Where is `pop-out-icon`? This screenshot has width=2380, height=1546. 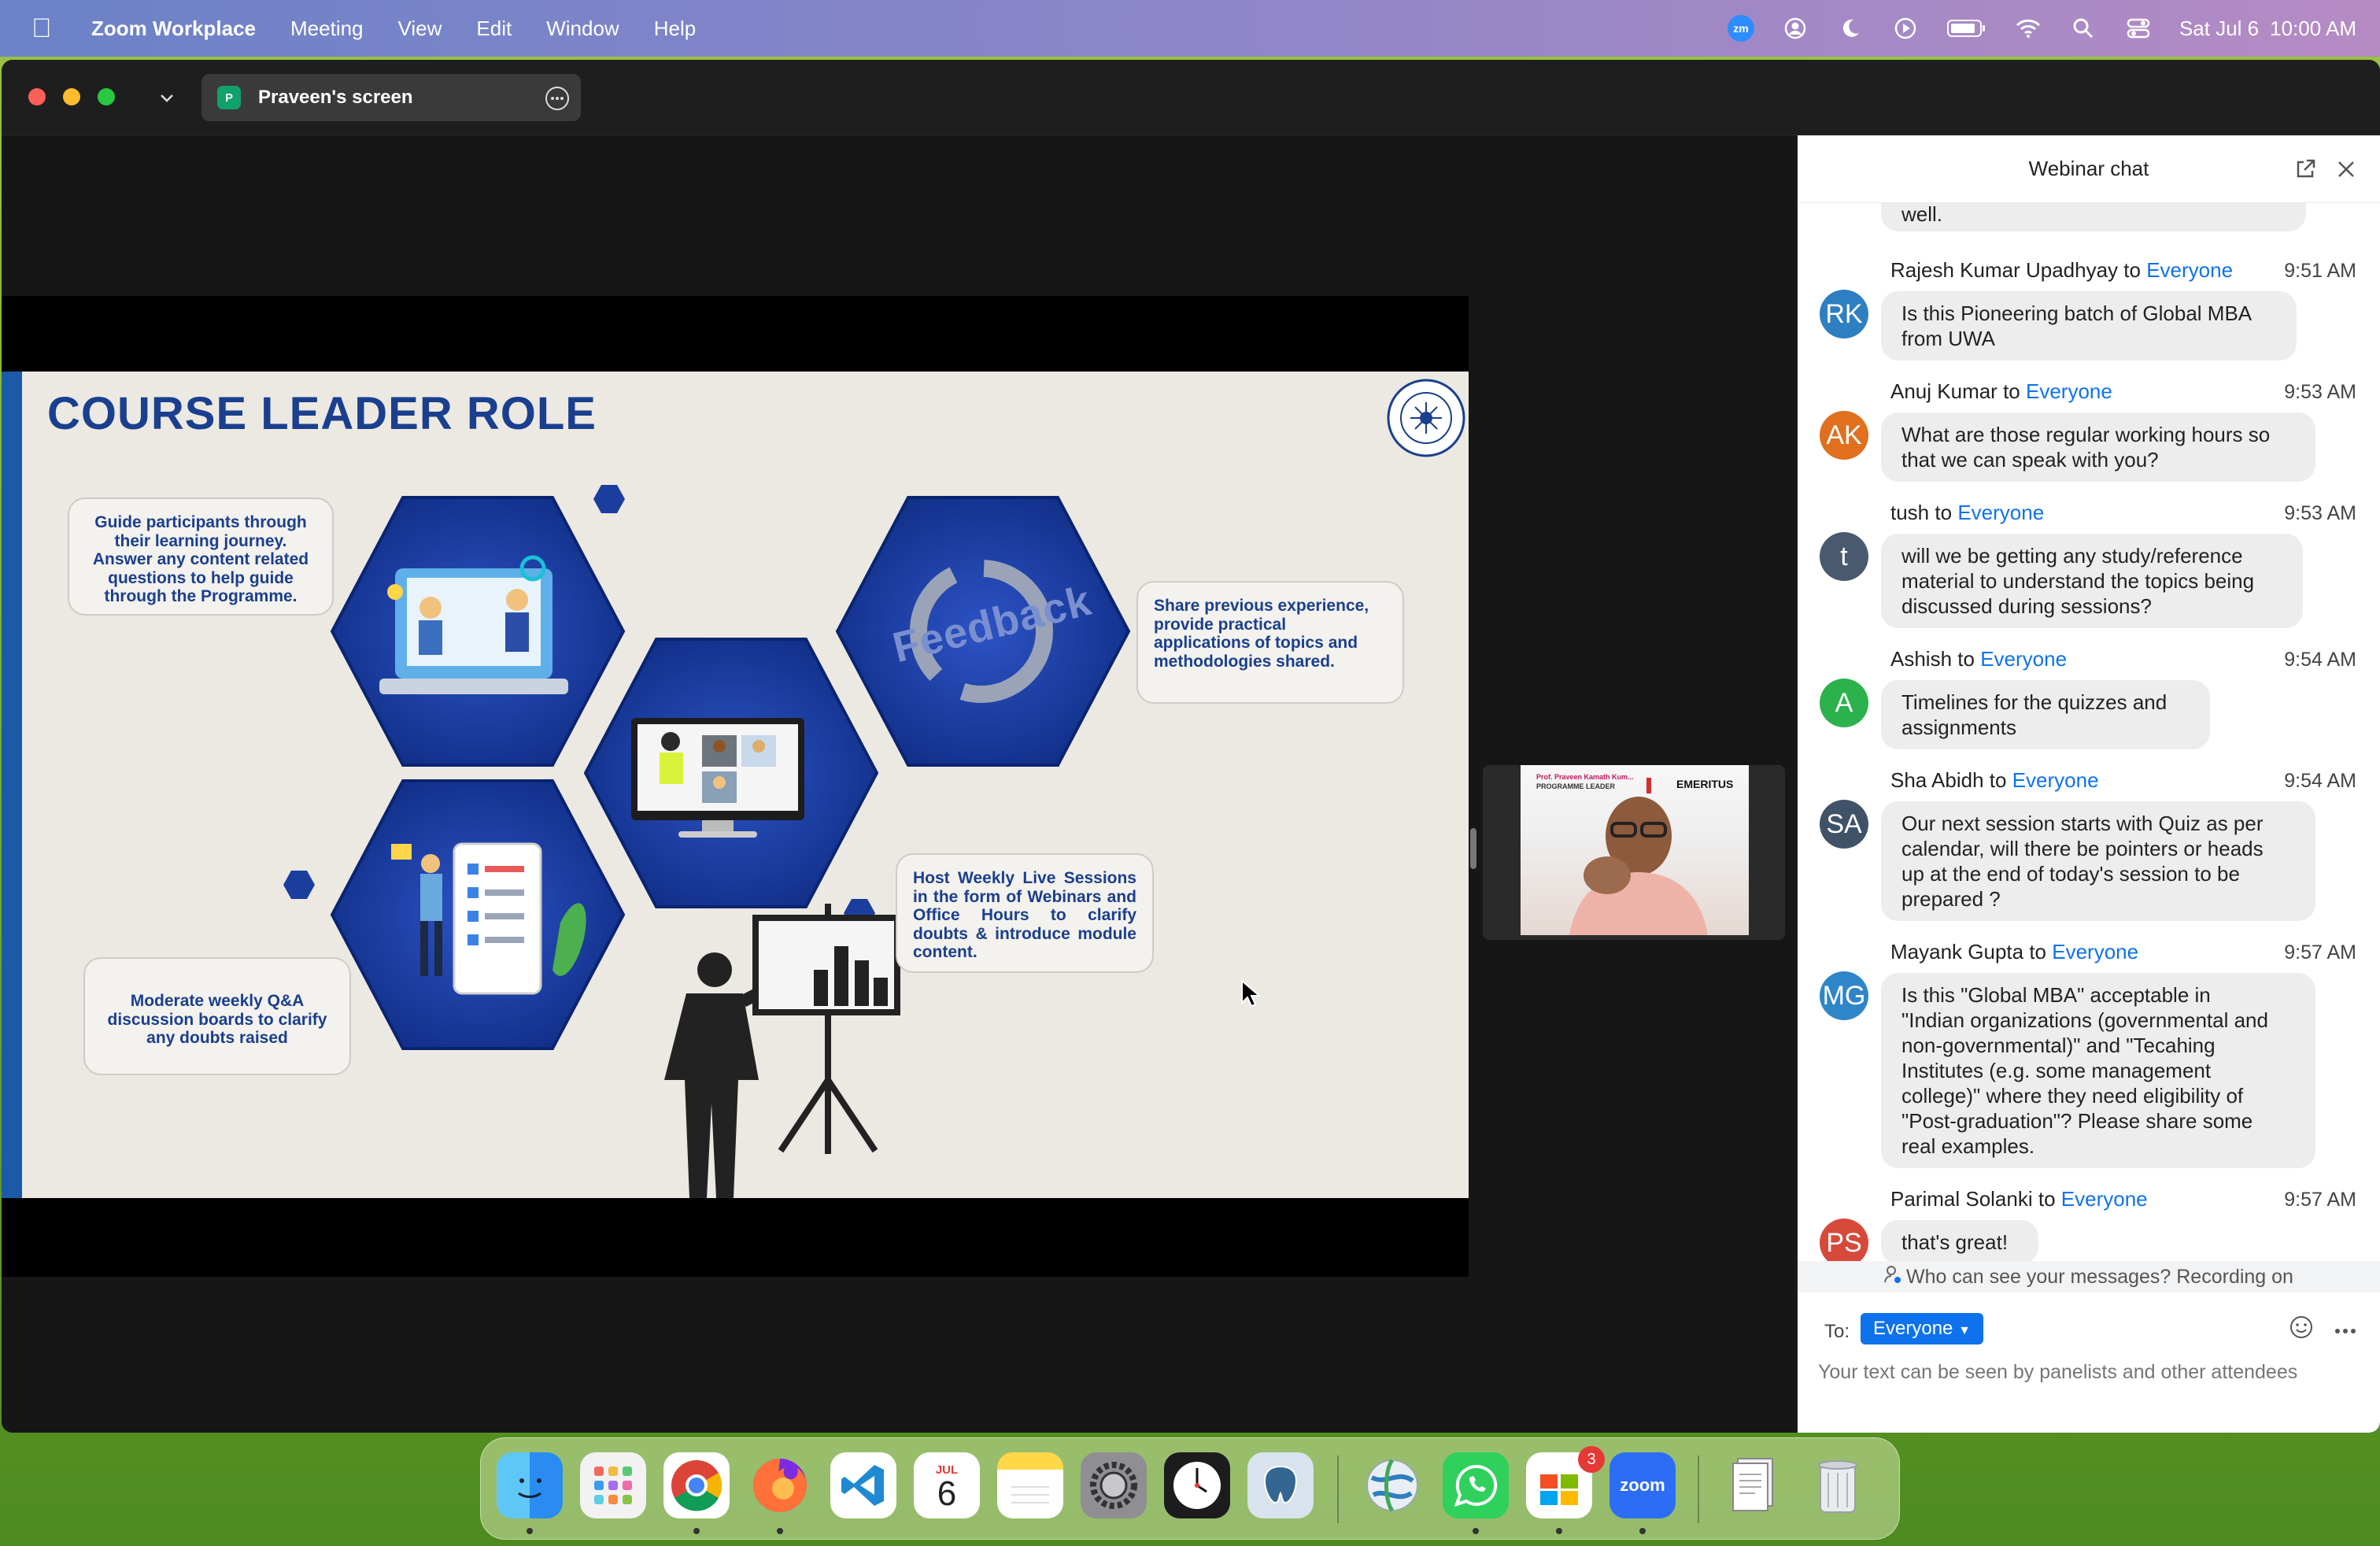 pop-out-icon is located at coordinates (2305, 172).